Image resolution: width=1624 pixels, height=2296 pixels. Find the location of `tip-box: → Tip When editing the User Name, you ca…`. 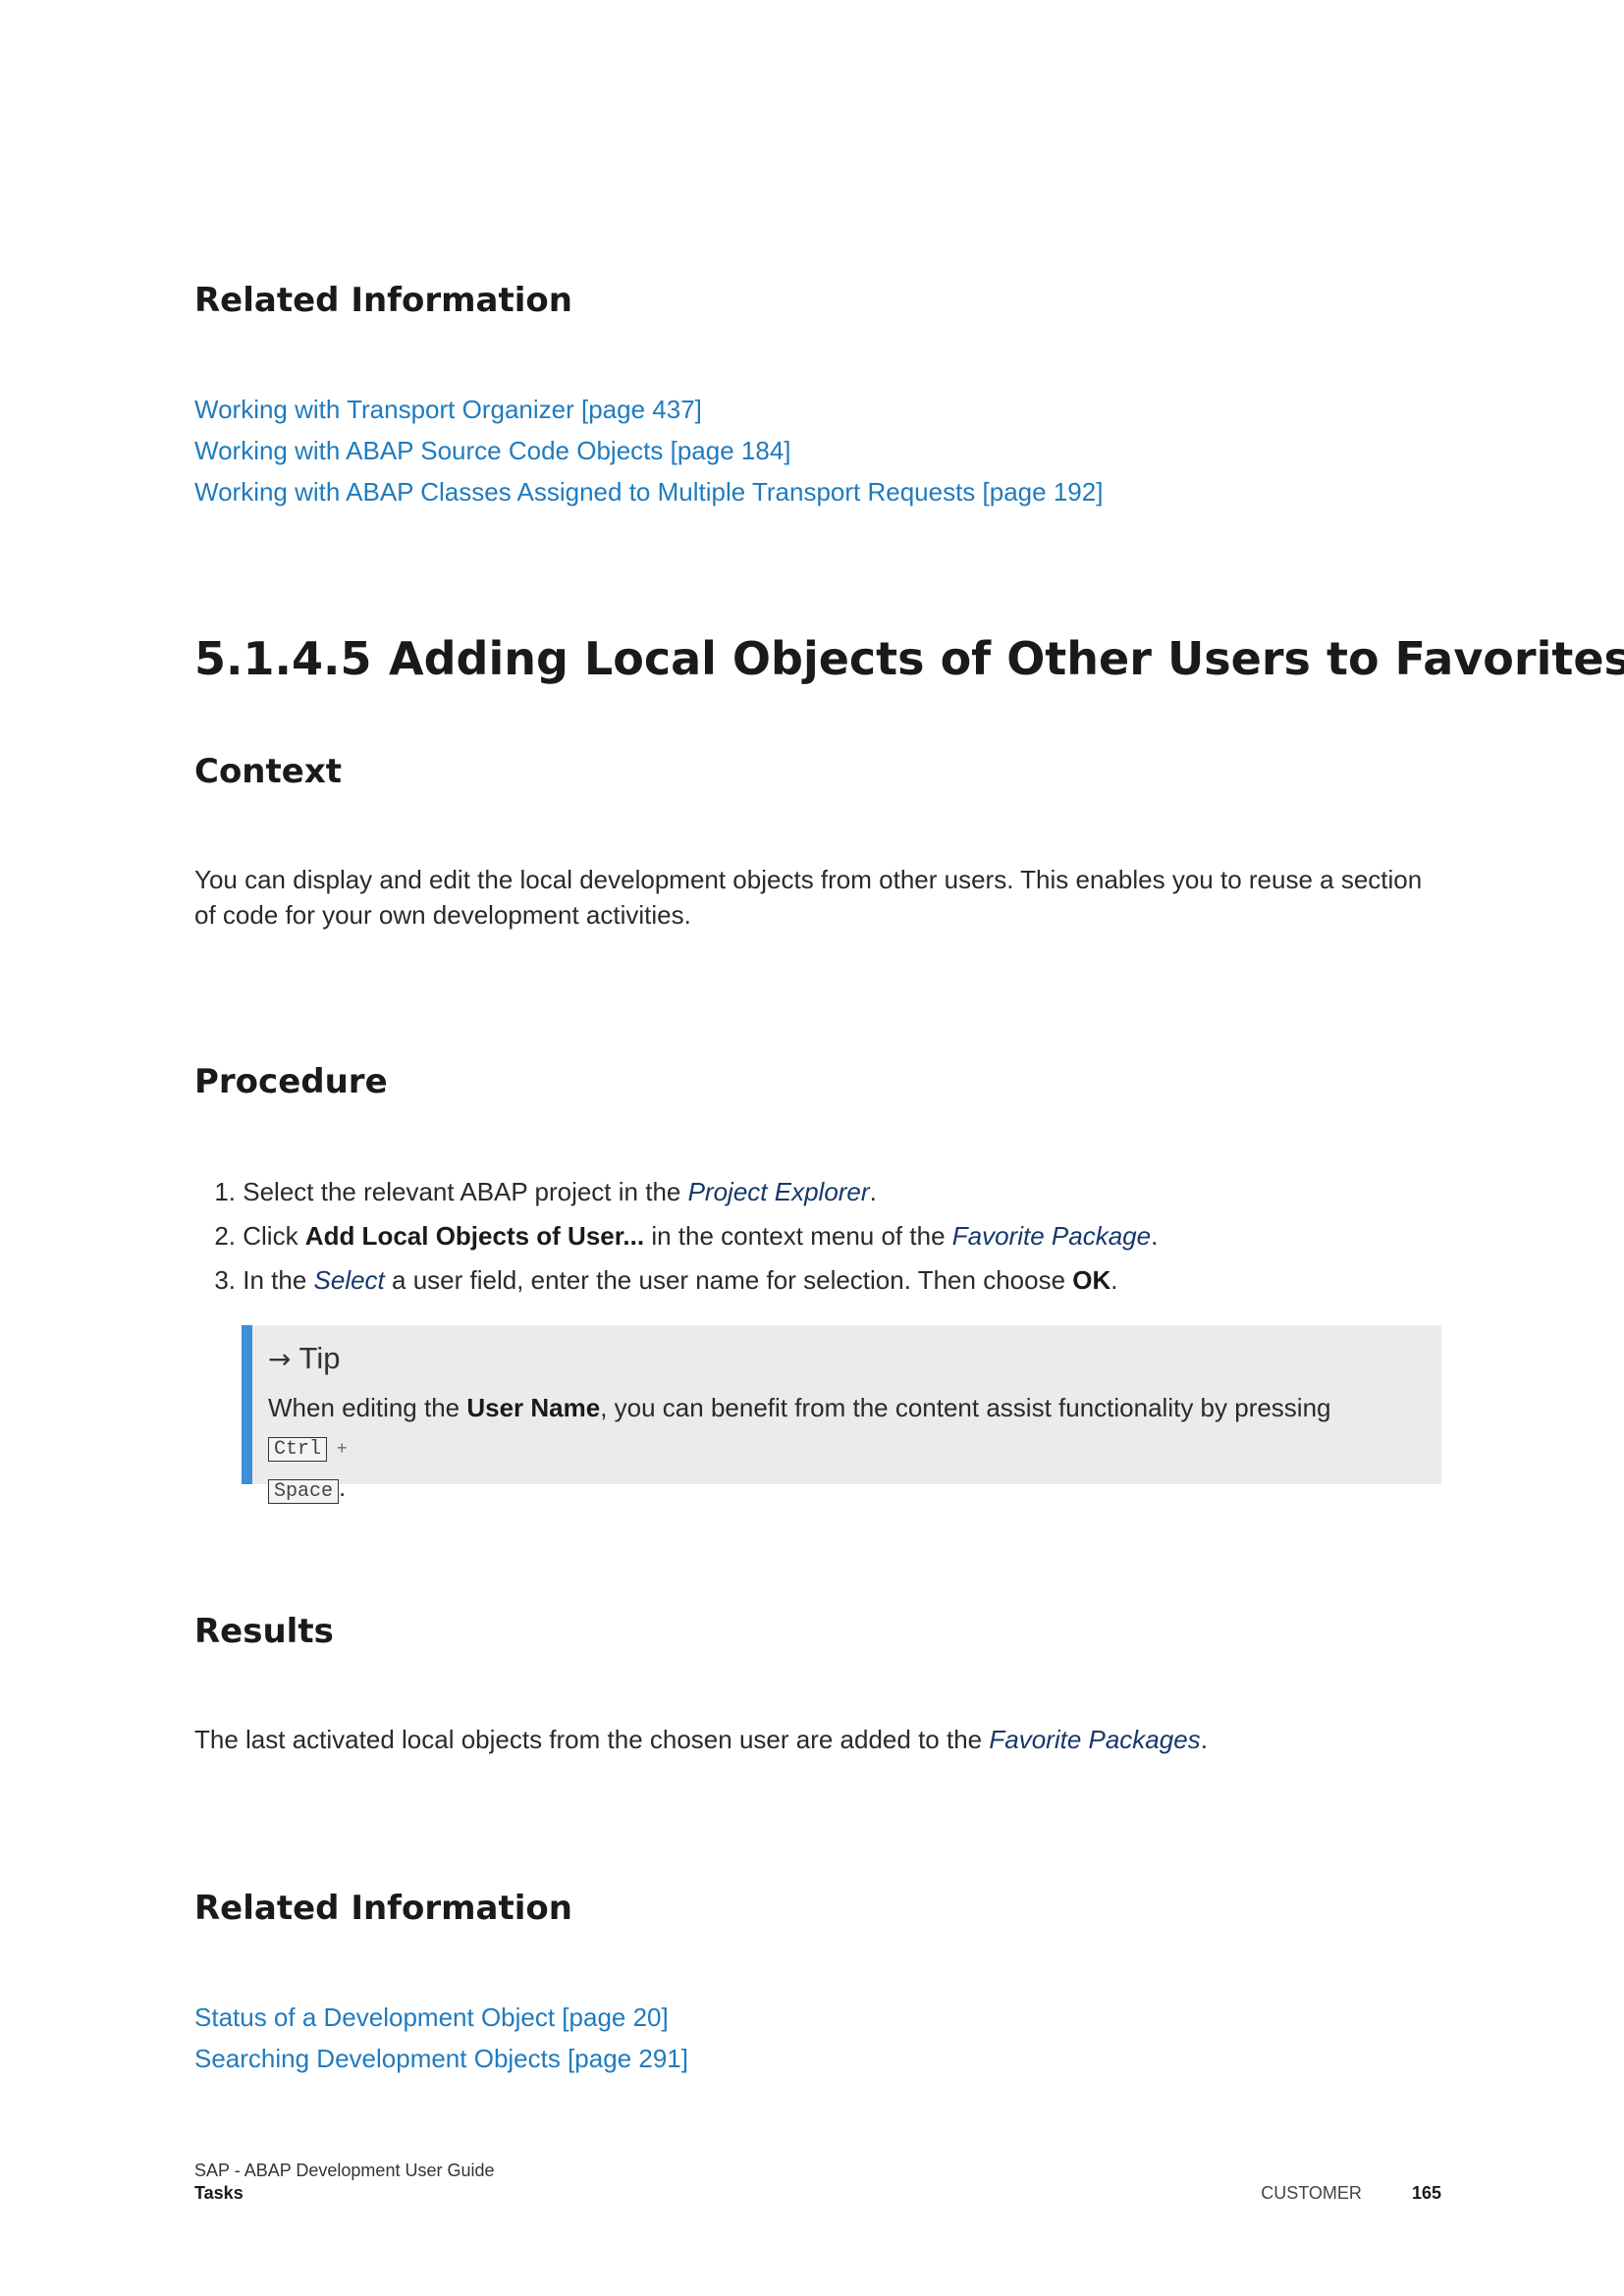

tip-box: → Tip When editing the User Name, you ca… is located at coordinates (841, 1414).